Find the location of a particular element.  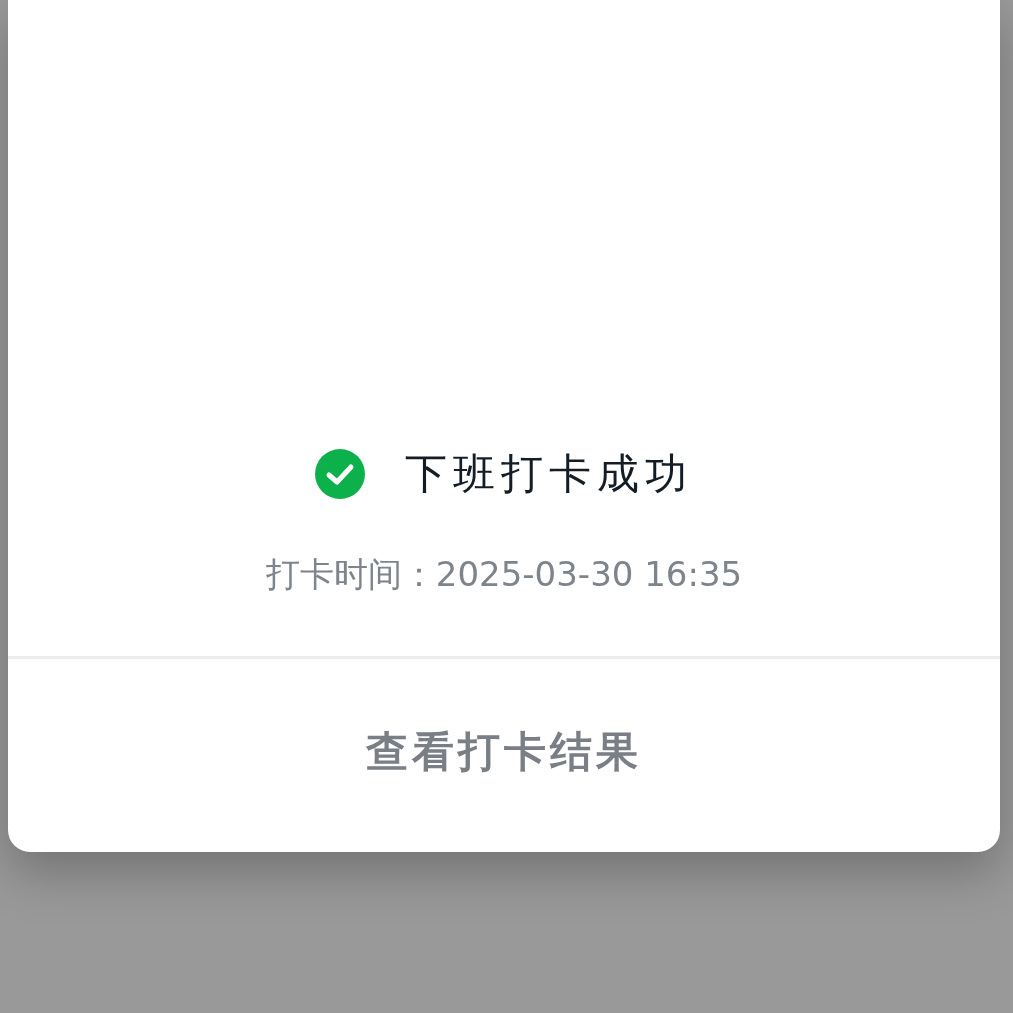

result-title: 下班打卡成功 is located at coordinates (549, 474).